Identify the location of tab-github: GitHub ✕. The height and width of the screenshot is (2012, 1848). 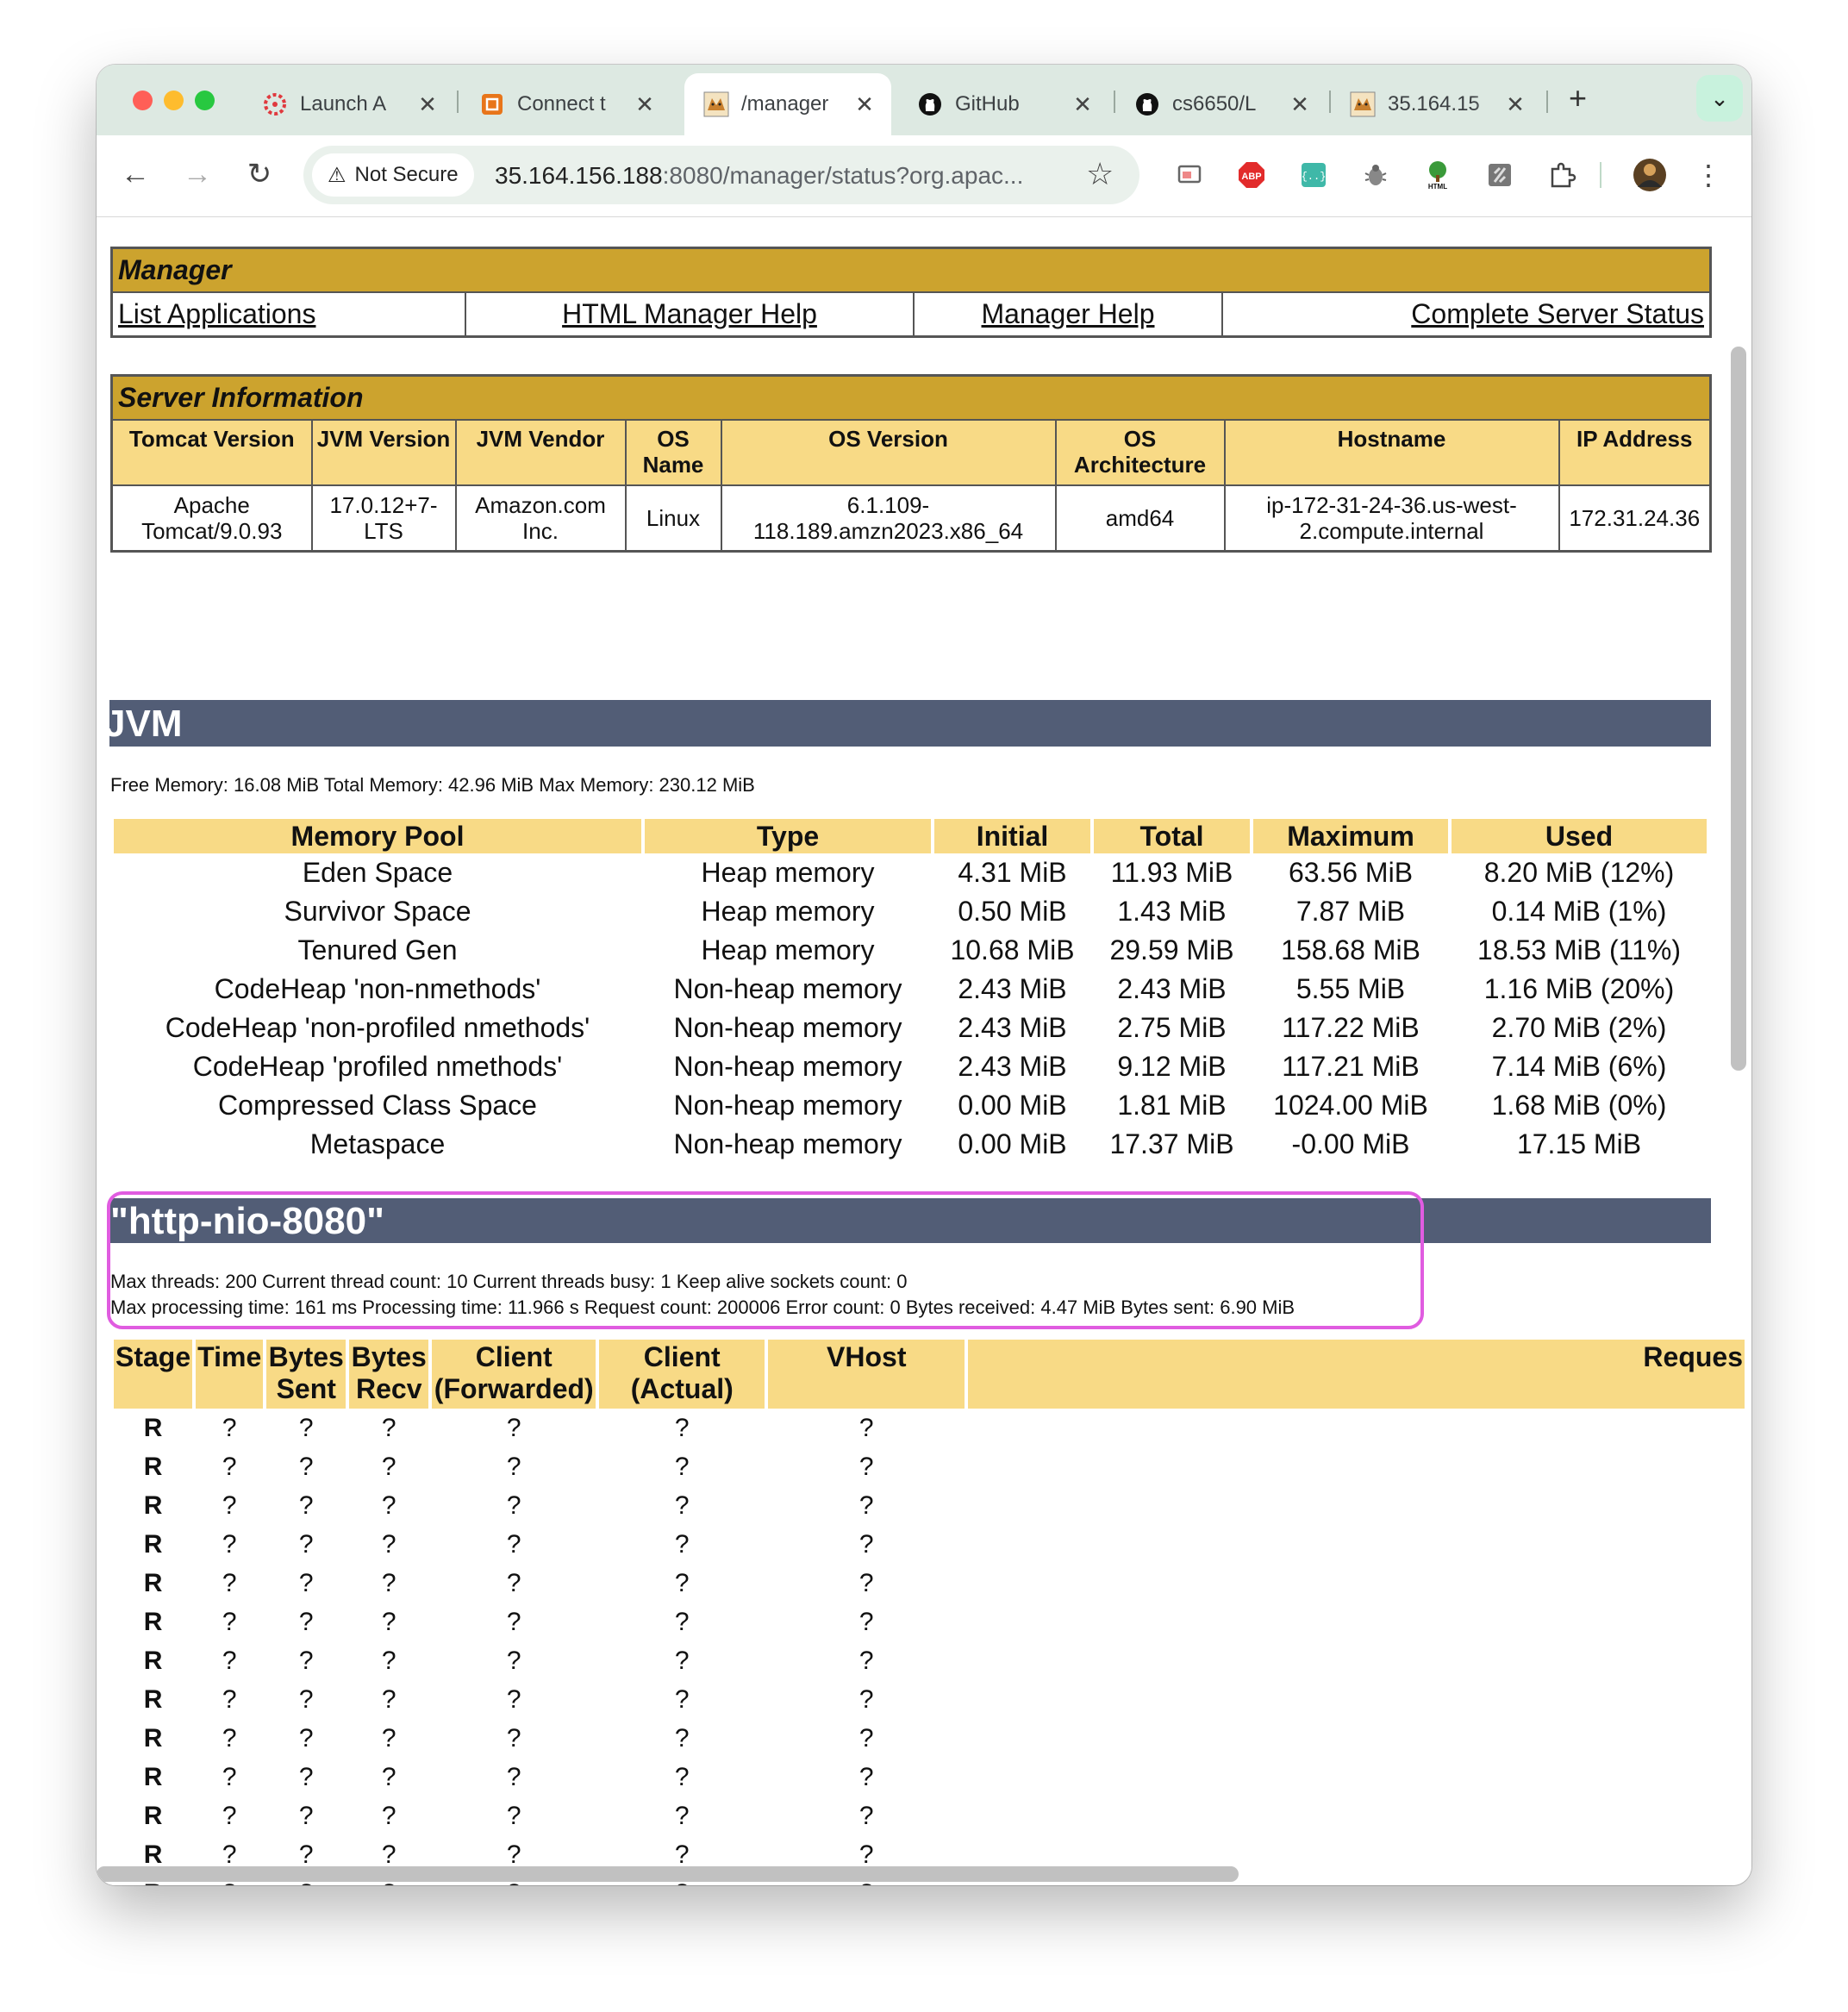
(1004, 104).